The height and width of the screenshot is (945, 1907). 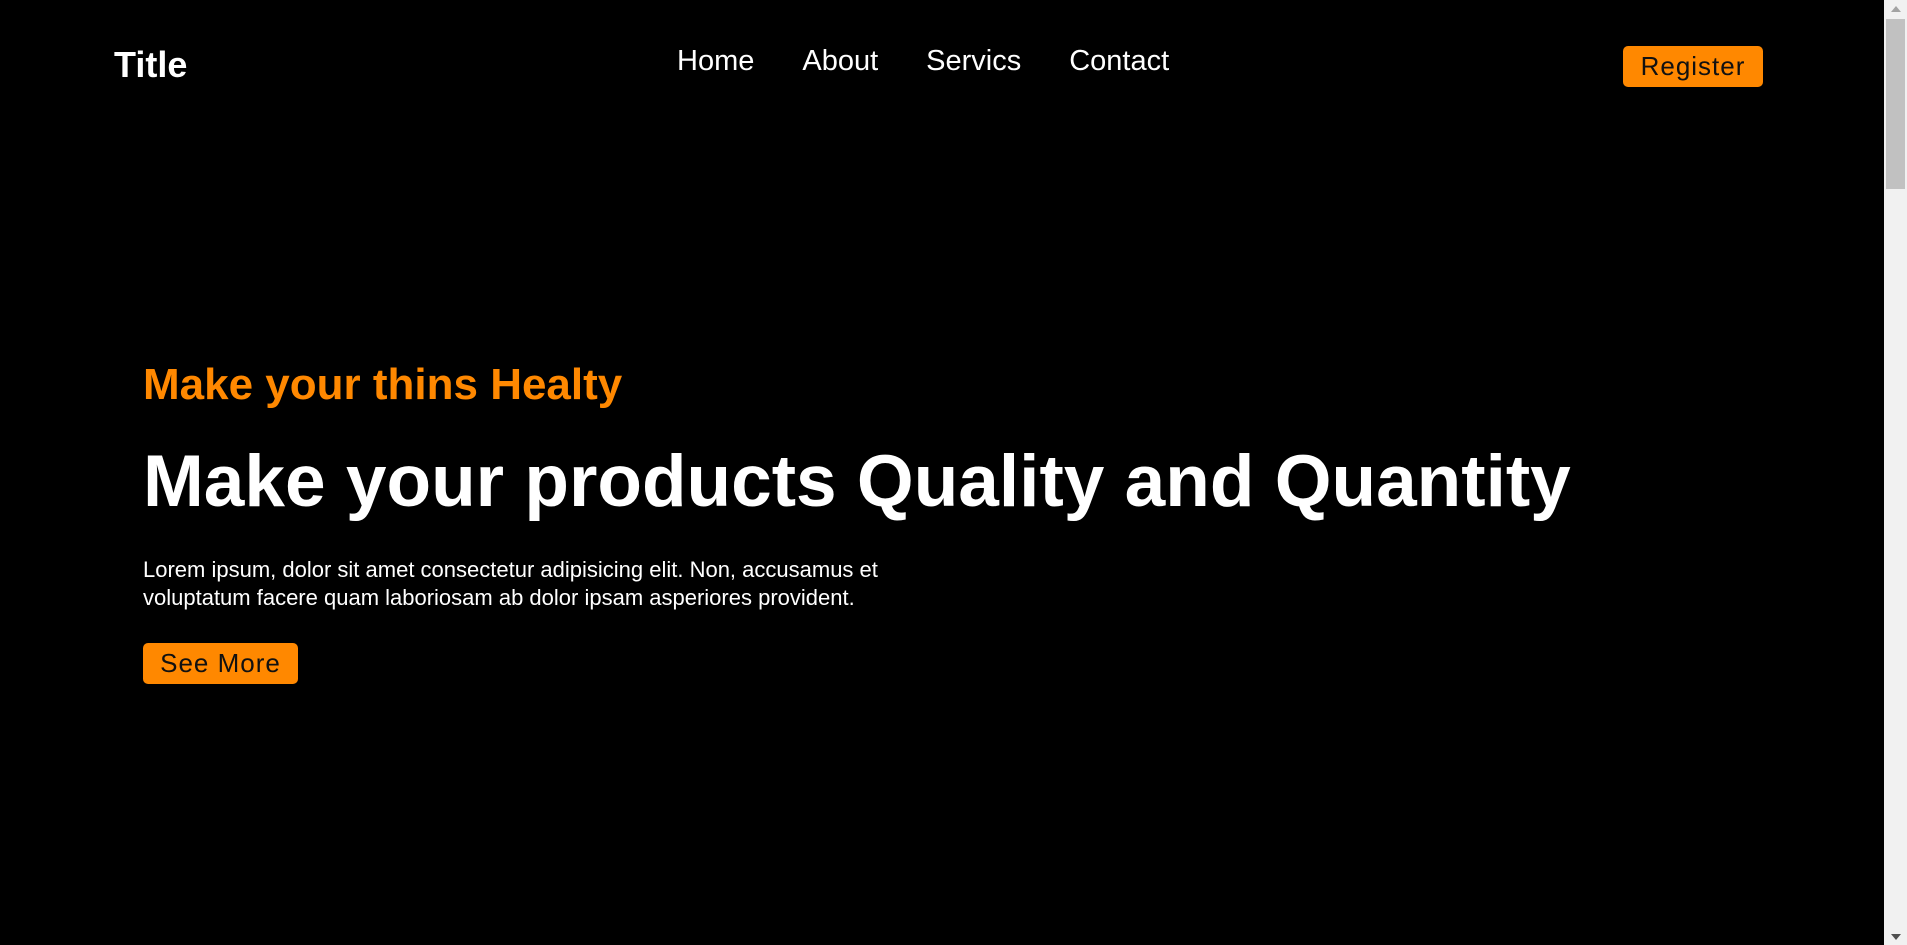 I want to click on hero-headline: Make your products Quality and Quantity, so click(x=857, y=481).